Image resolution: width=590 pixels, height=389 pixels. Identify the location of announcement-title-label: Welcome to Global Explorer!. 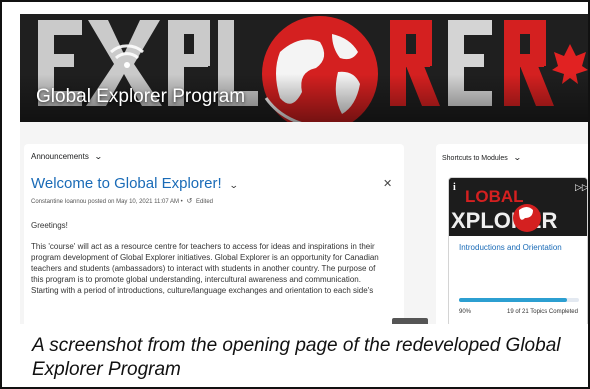
(126, 183).